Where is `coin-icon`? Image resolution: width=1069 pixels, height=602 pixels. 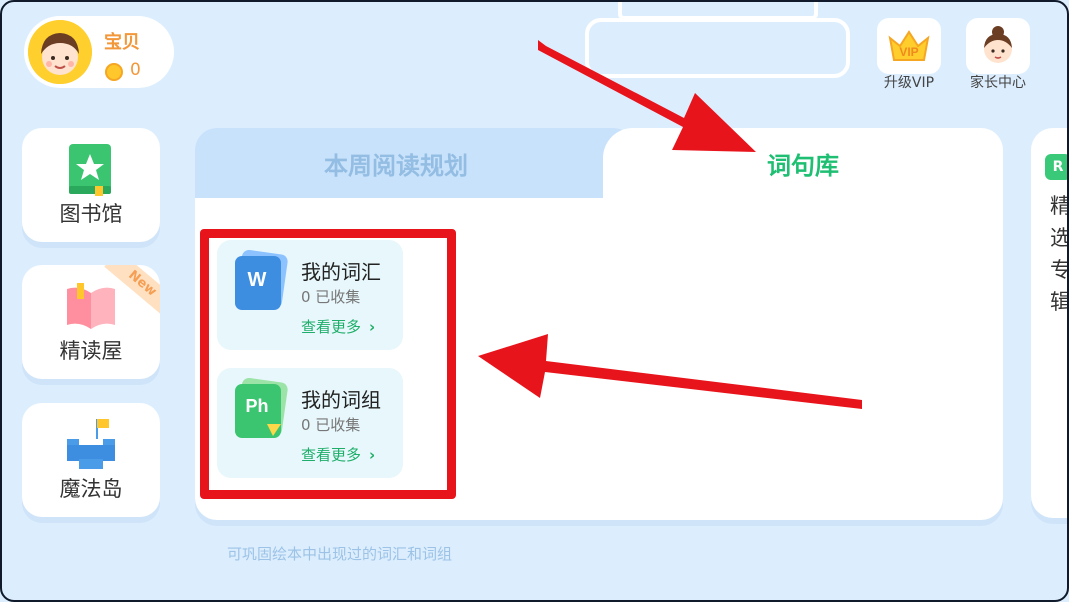 coin-icon is located at coordinates (114, 72).